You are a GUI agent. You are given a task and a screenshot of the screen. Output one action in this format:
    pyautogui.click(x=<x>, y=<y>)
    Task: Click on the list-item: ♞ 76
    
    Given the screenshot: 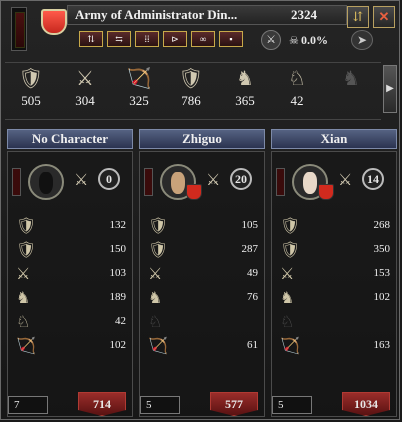 What is the action you would take?
    pyautogui.click(x=203, y=298)
    